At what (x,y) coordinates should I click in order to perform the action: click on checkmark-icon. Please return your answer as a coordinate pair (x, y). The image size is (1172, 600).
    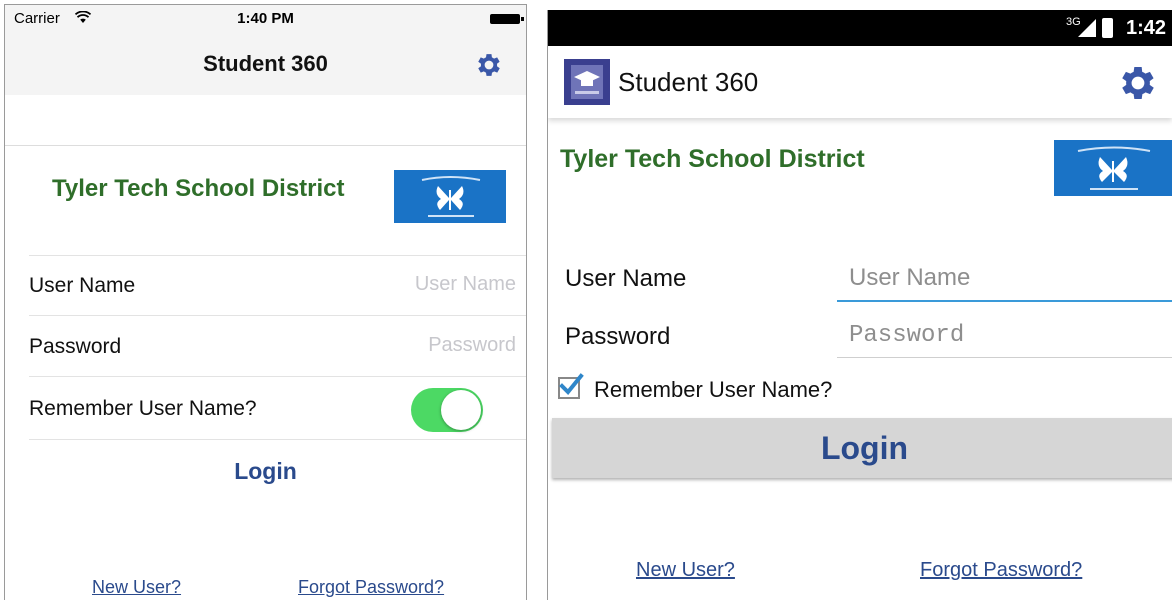
    Looking at the image, I should click on (571, 384).